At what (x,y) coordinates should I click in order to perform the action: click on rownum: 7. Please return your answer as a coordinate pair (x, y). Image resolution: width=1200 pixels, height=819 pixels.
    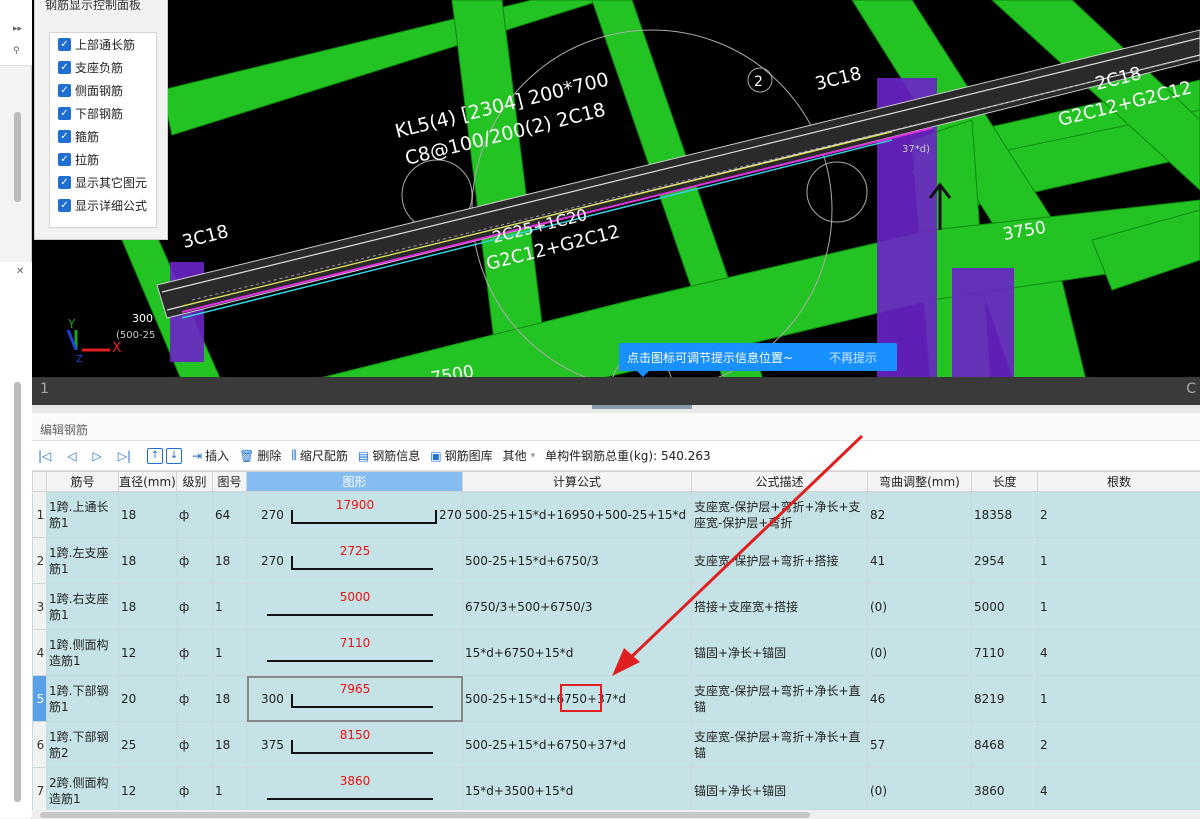
    Looking at the image, I should click on (39, 790).